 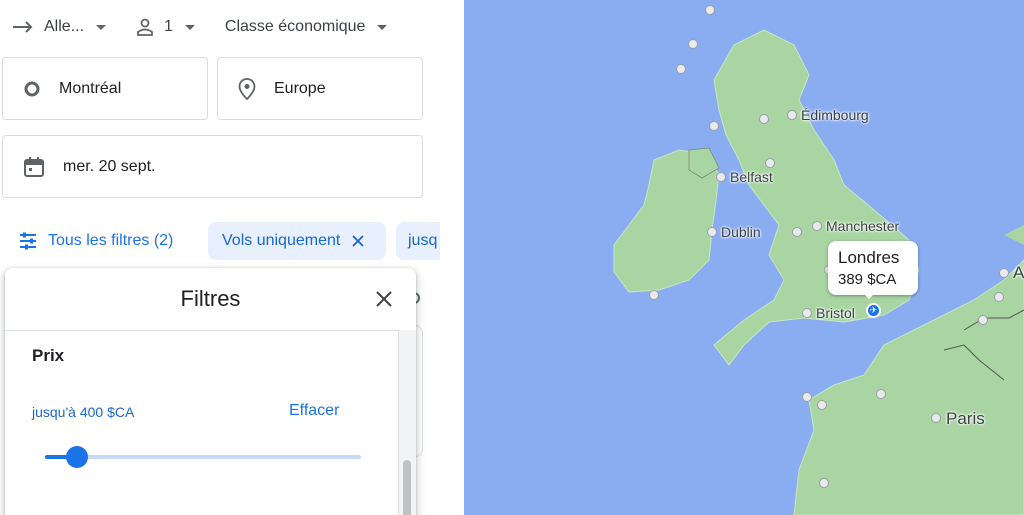 What do you see at coordinates (873, 268) in the screenshot?
I see `price-bubble-london: Londres 389 $CA` at bounding box center [873, 268].